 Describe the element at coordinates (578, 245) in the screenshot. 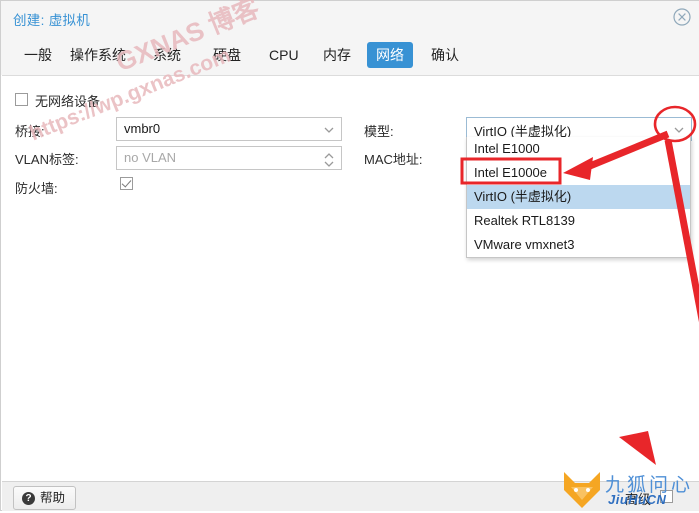

I see `dropdown-option-vmware-vmxnet3: VMware vmxnet3` at that location.